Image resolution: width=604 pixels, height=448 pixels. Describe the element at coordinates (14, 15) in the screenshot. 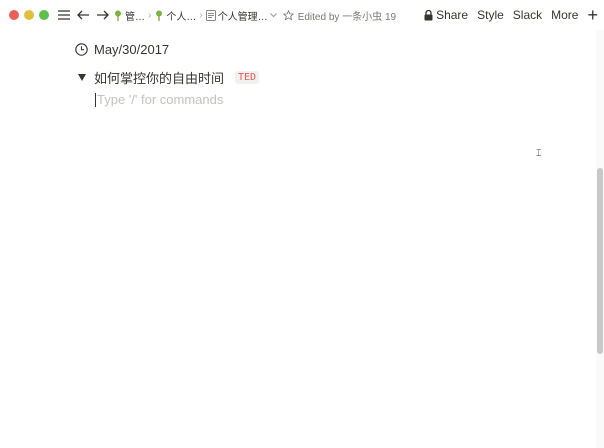

I see `close-window-button` at that location.